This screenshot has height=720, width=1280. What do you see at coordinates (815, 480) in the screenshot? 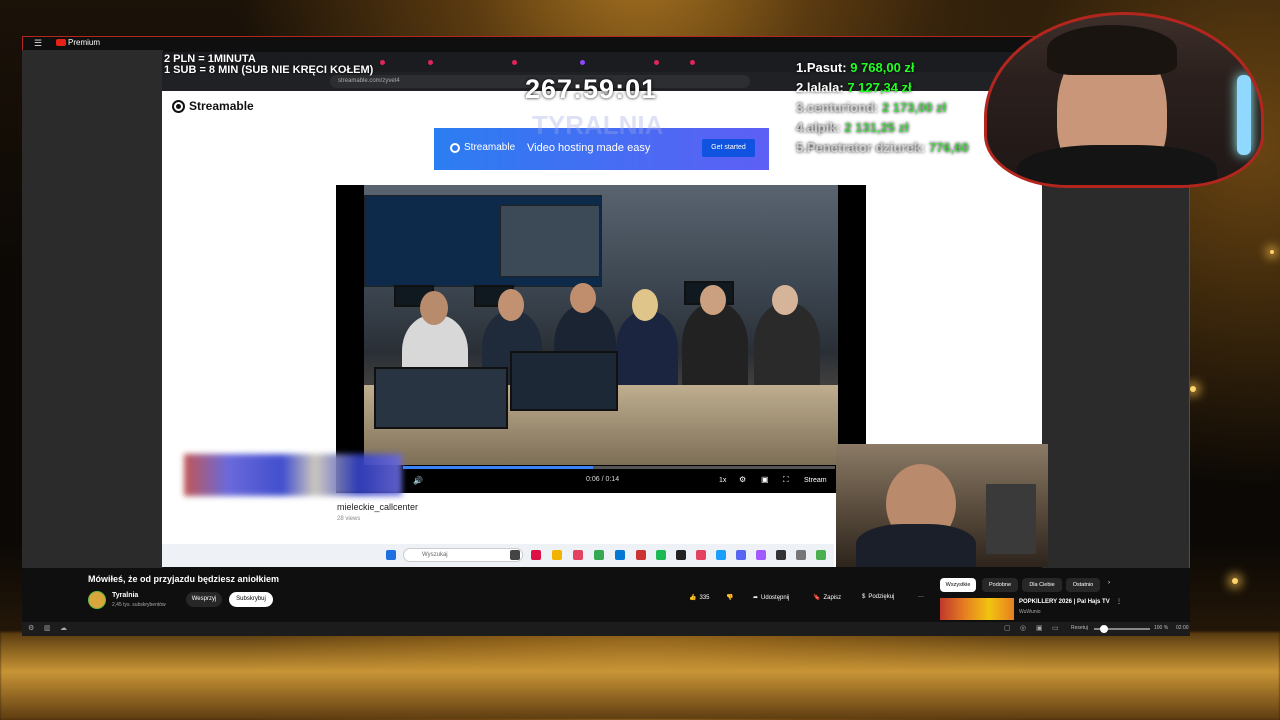
I see `player-brand: Stream` at bounding box center [815, 480].